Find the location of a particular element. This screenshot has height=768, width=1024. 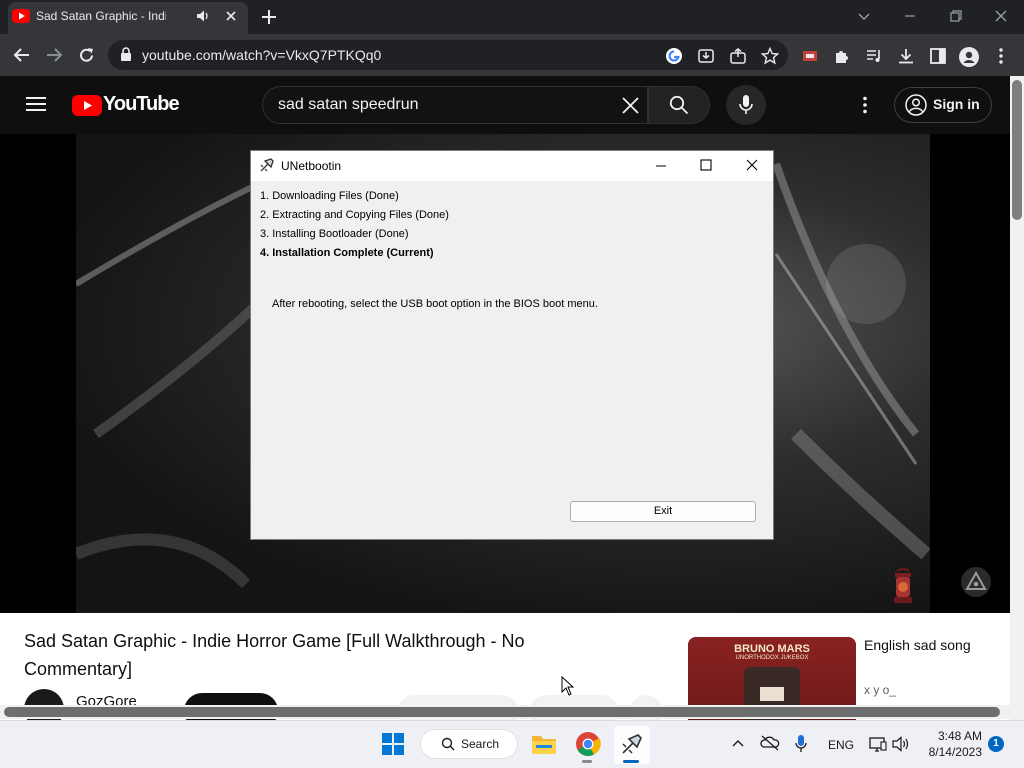

windows-start-icon is located at coordinates (393, 744).